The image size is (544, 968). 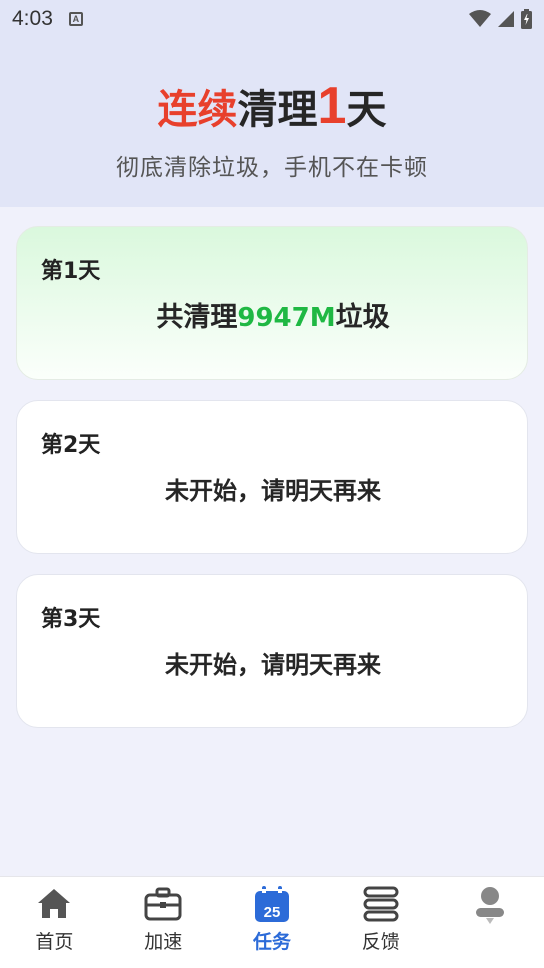 I want to click on nav-item-feedback: 反馈, so click(x=380, y=922).